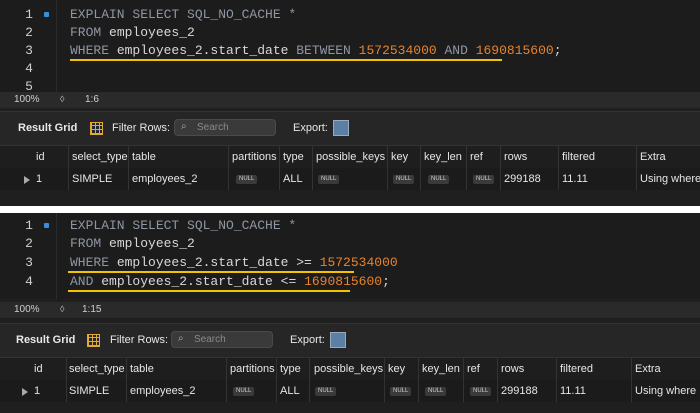 This screenshot has height=413, width=700. Describe the element at coordinates (29, 32) in the screenshot. I see `line-number: 2` at that location.